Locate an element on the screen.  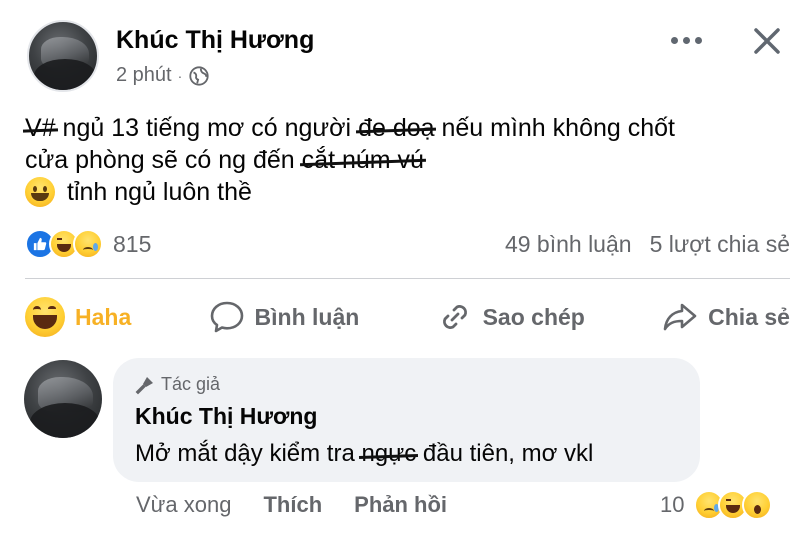
more-icon is located at coordinates (686, 40).